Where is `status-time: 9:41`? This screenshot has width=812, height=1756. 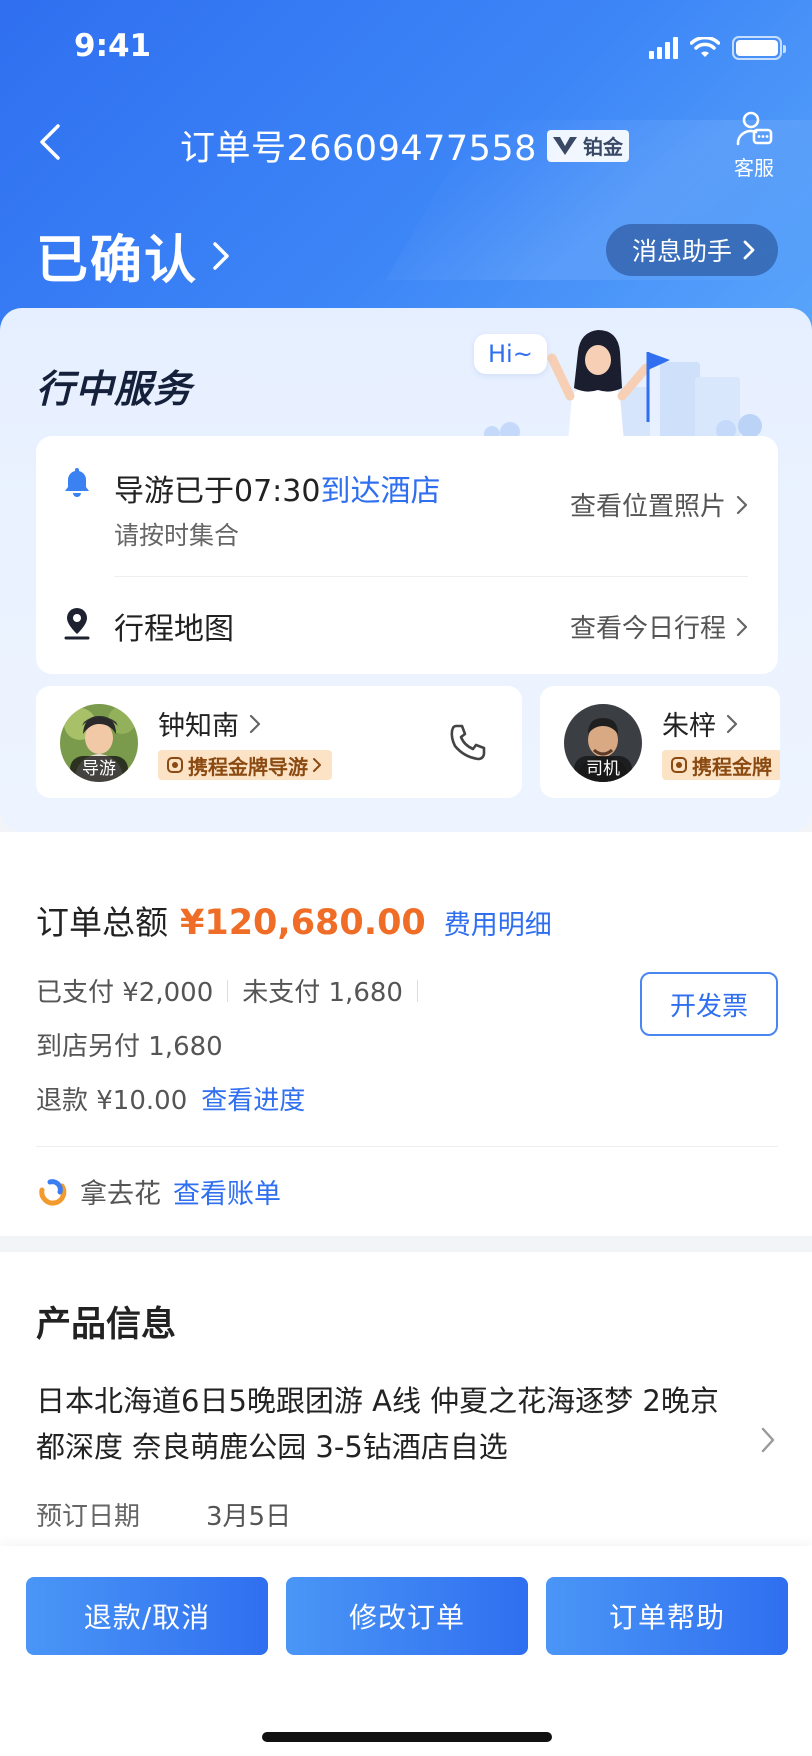 status-time: 9:41 is located at coordinates (113, 46).